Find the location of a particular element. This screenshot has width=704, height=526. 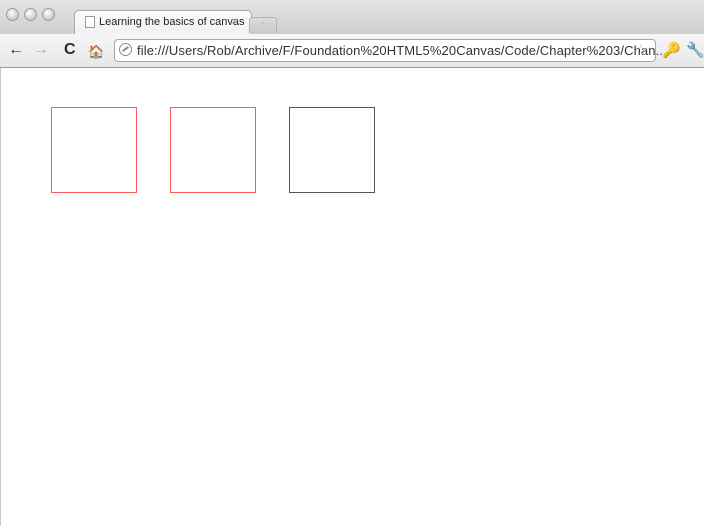

tab-close-icon: × is located at coordinates (234, 21).